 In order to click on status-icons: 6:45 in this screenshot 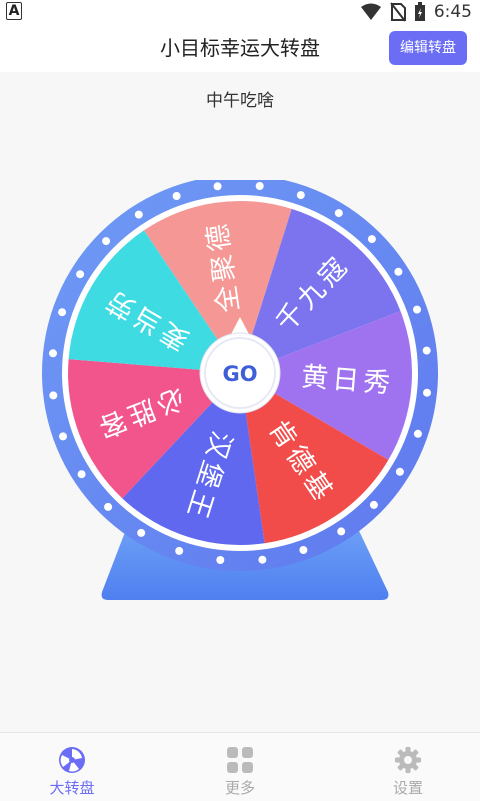, I will do `click(416, 12)`.